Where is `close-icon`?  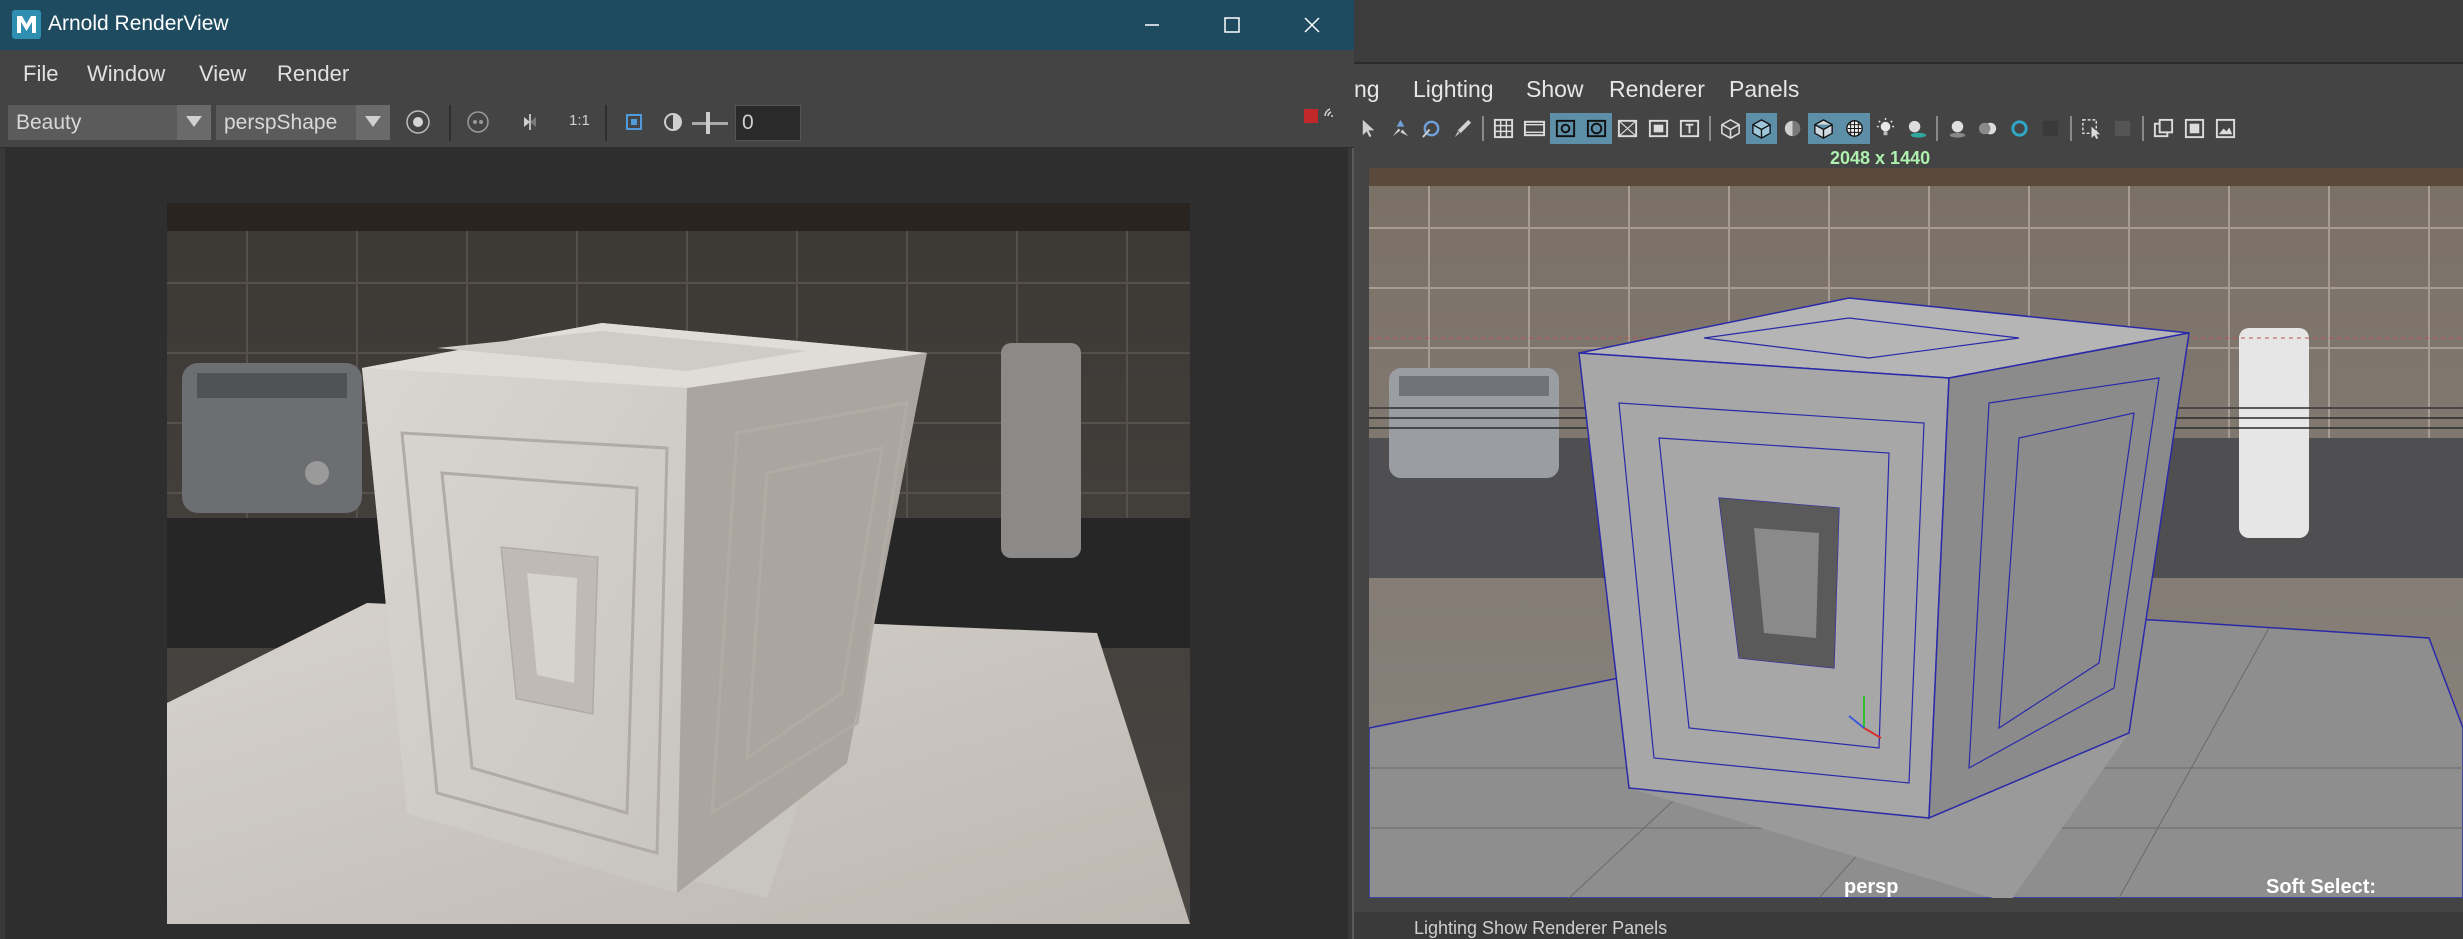 close-icon is located at coordinates (1312, 25).